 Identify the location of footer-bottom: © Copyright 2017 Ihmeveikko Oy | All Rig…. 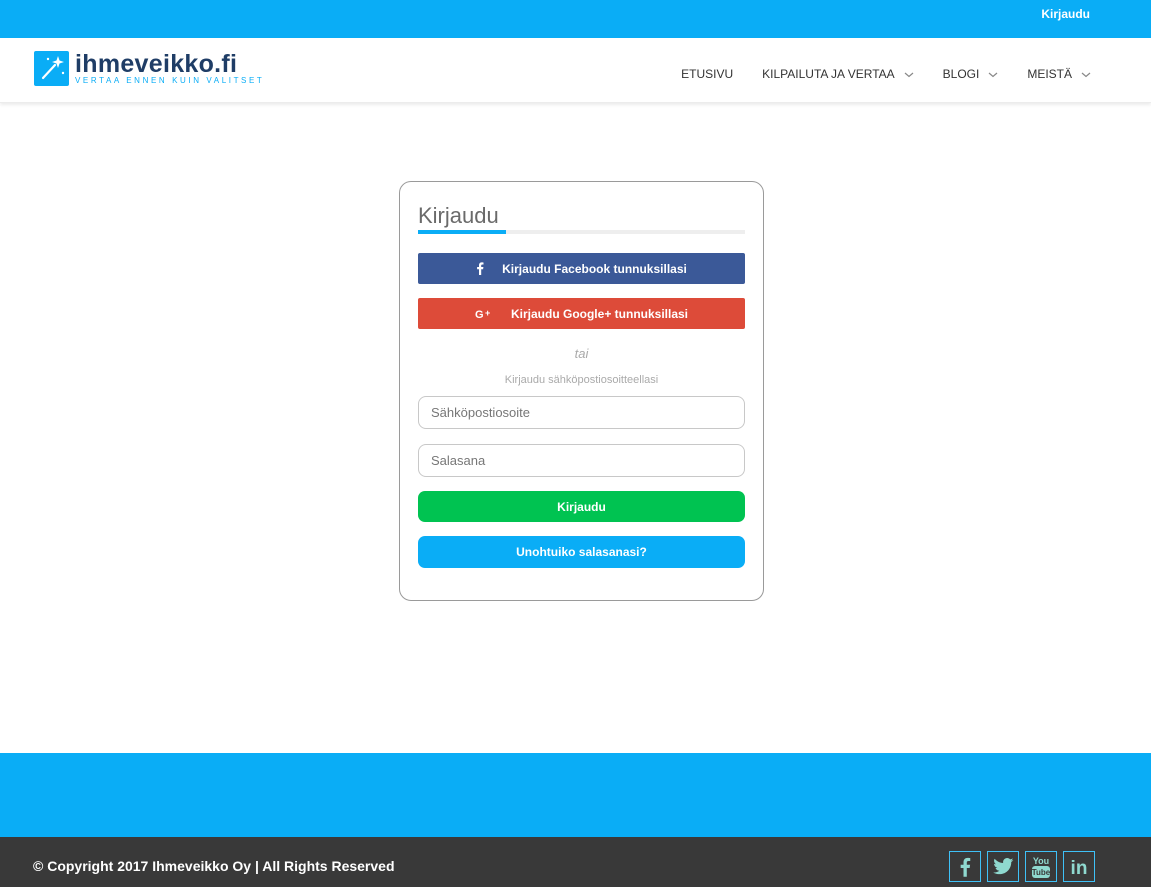
(575, 862).